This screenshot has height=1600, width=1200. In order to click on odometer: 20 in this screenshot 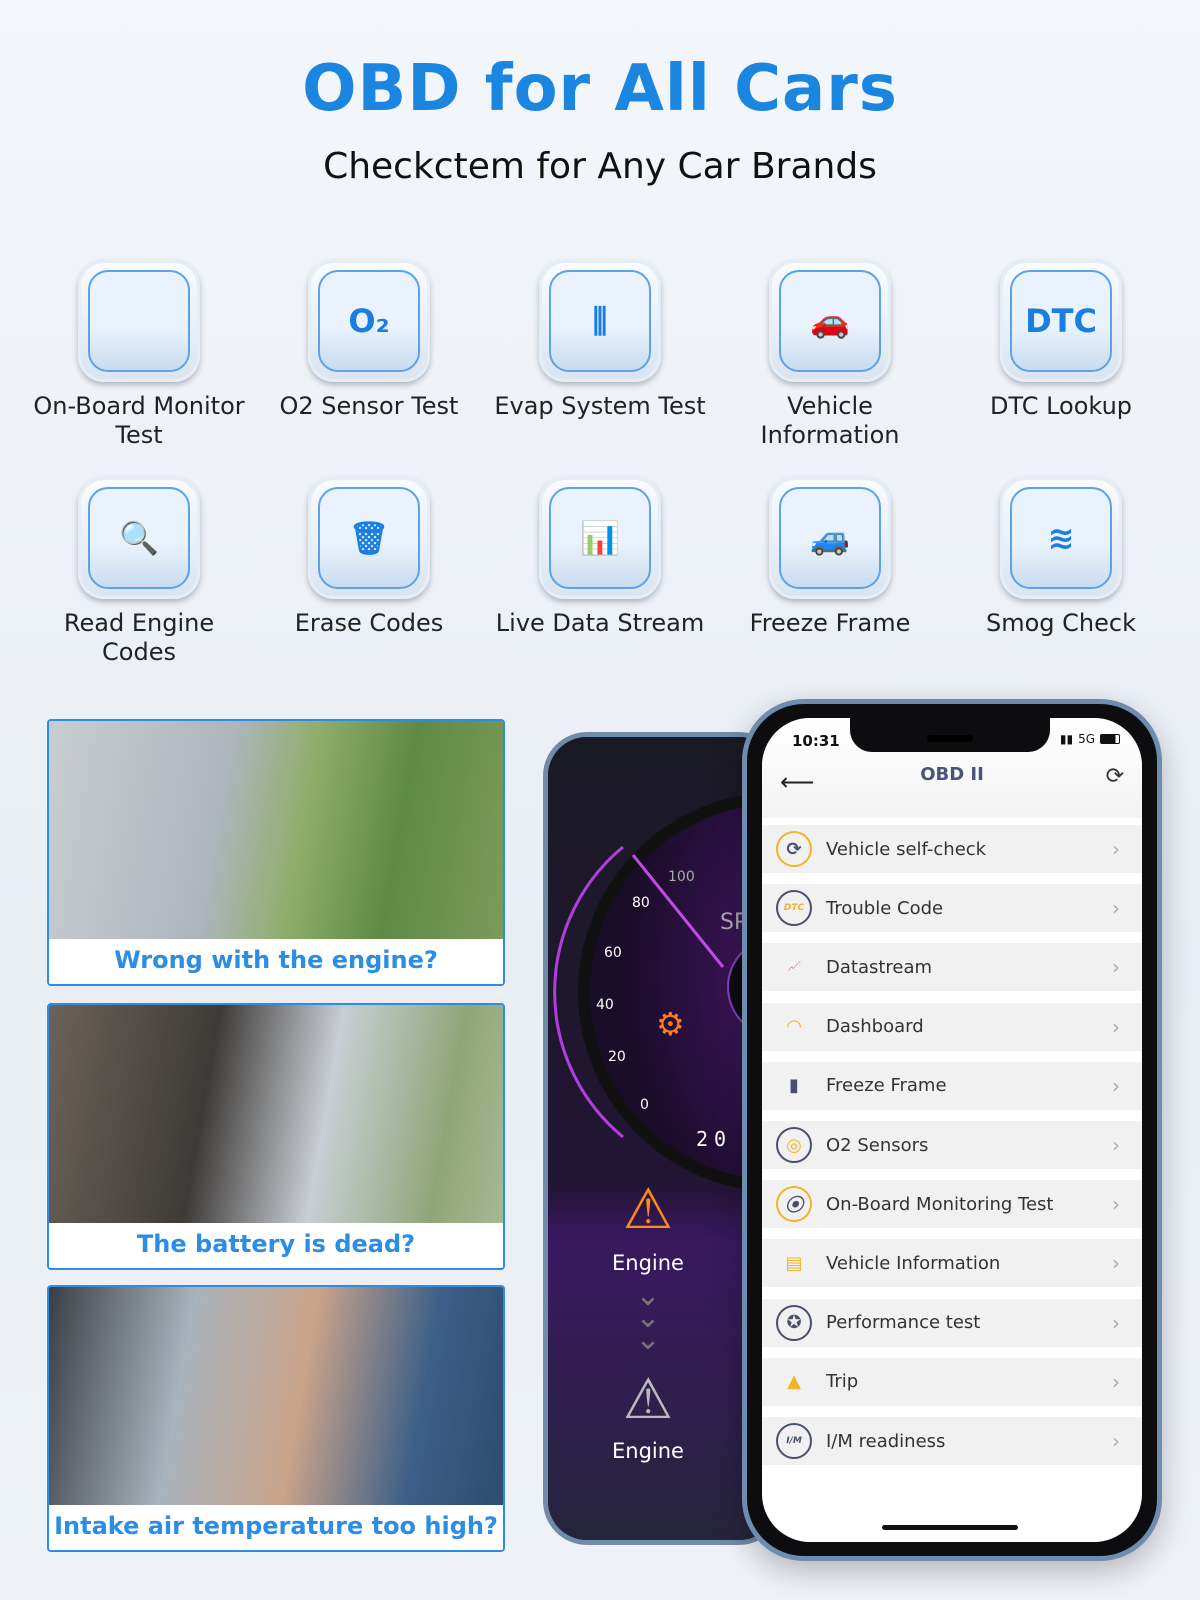, I will do `click(714, 1139)`.